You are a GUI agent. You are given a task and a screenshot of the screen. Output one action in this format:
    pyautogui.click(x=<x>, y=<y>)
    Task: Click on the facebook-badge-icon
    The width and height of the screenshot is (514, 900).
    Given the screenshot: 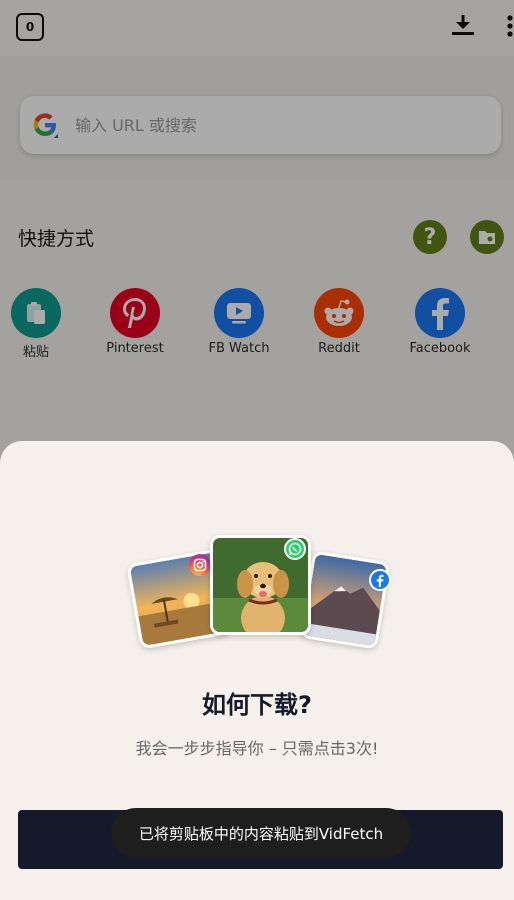 What is the action you would take?
    pyautogui.click(x=380, y=580)
    